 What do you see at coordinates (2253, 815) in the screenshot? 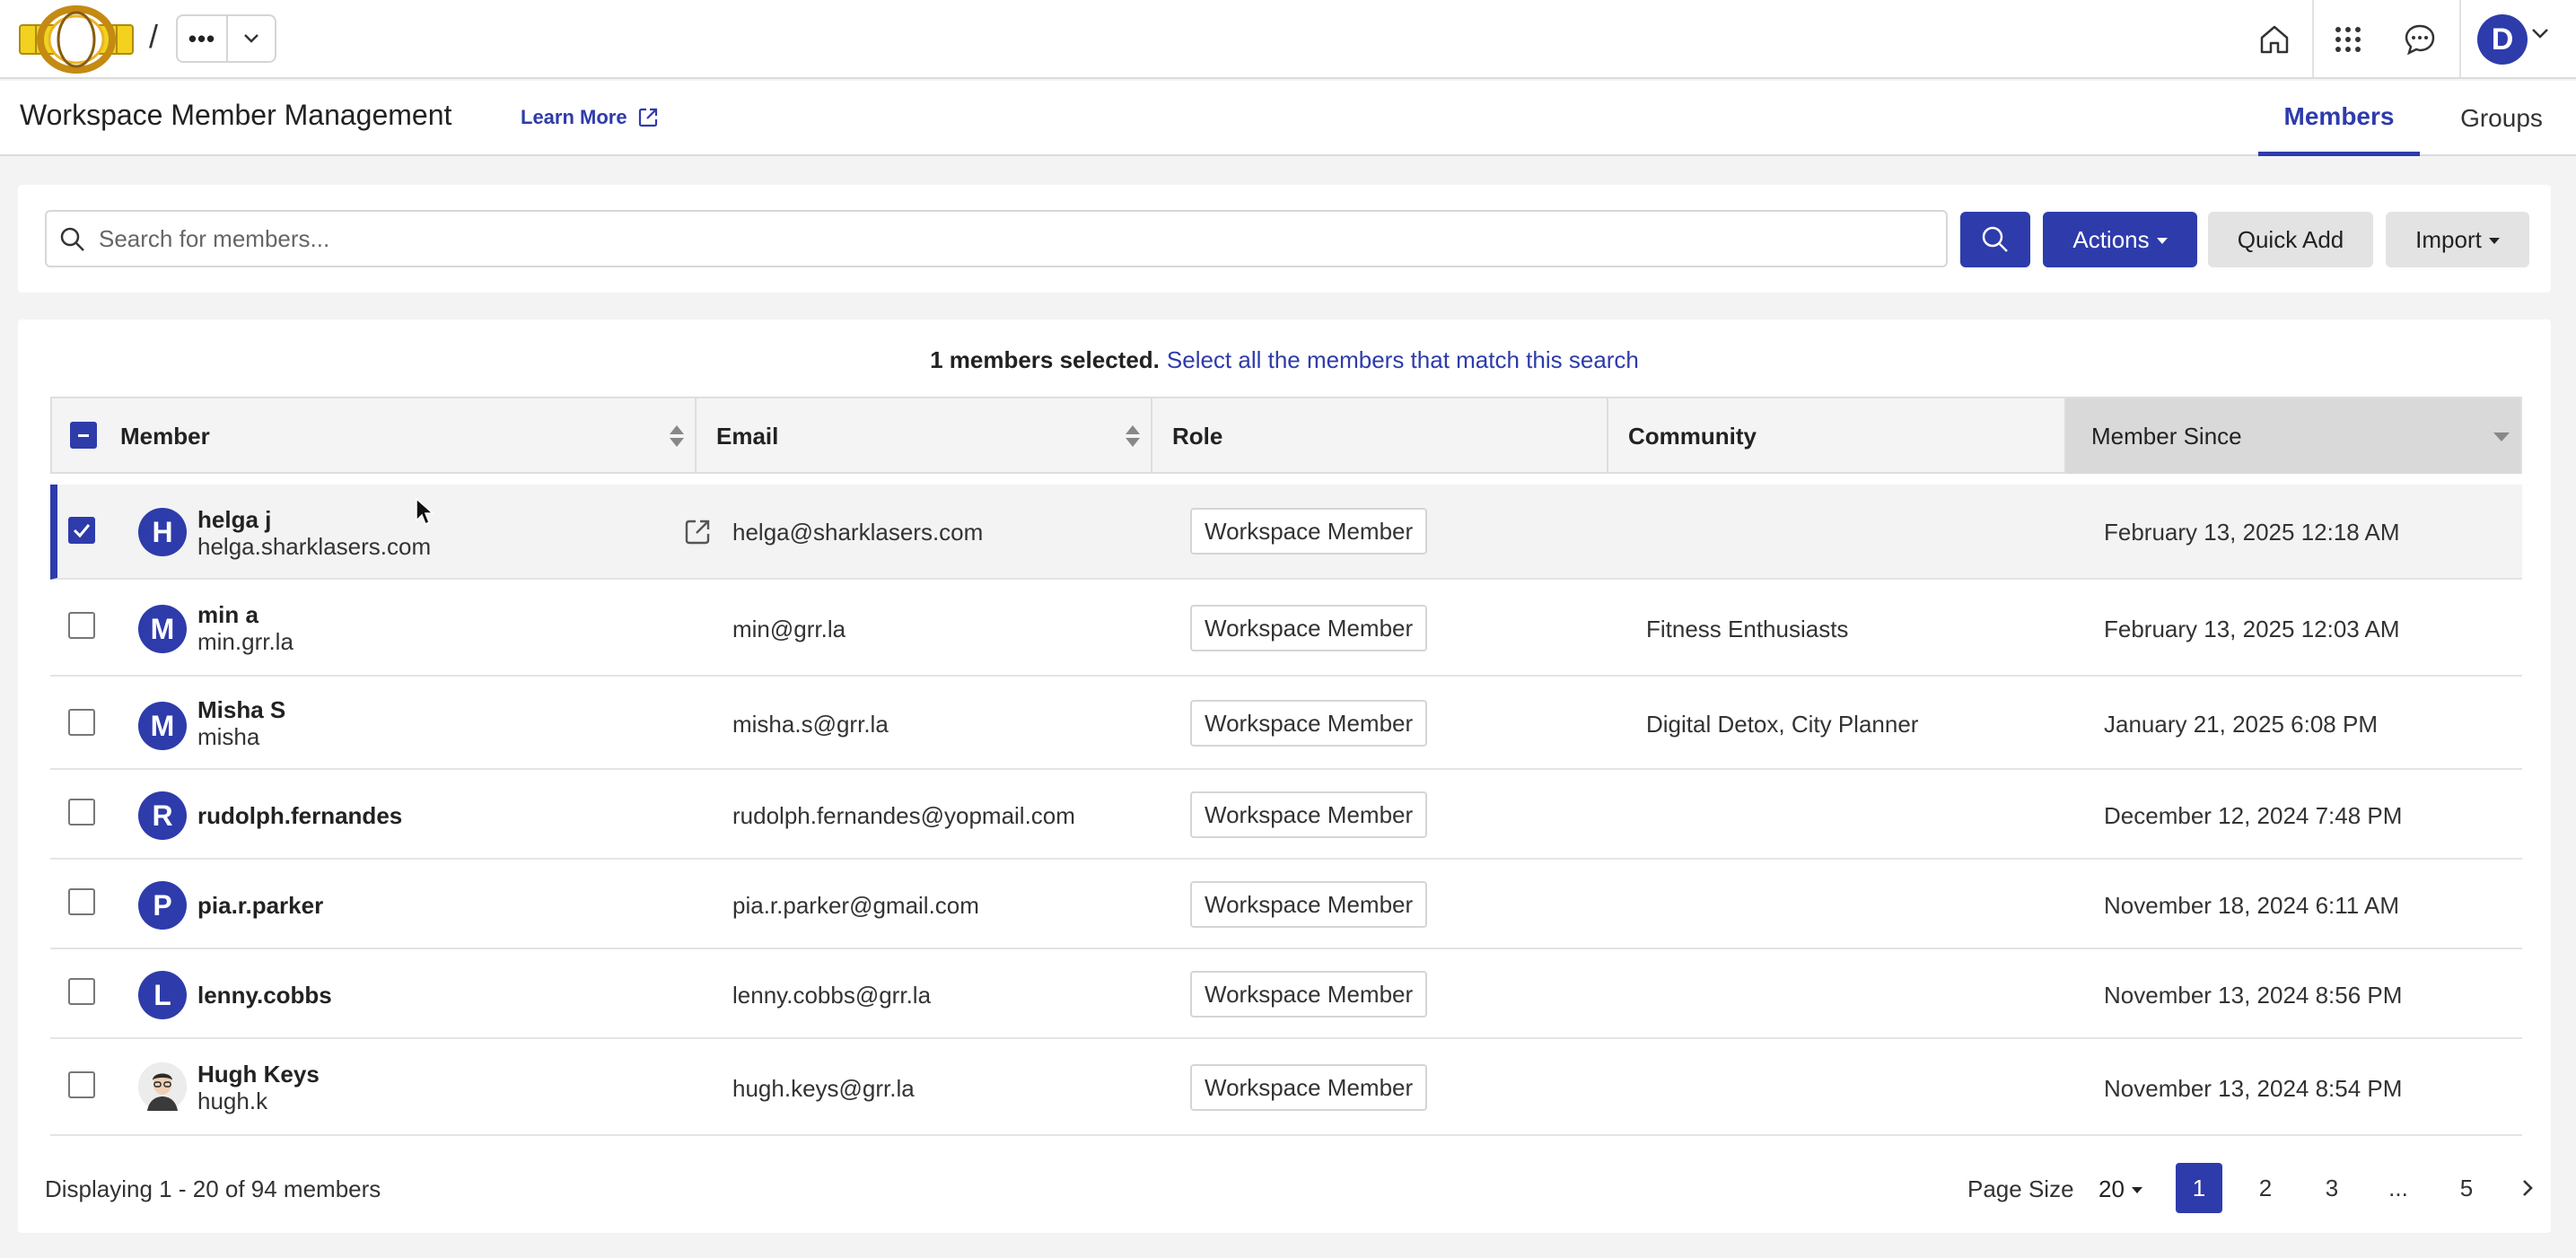
I see `member-since: December 12, 2024 7:48 PM` at bounding box center [2253, 815].